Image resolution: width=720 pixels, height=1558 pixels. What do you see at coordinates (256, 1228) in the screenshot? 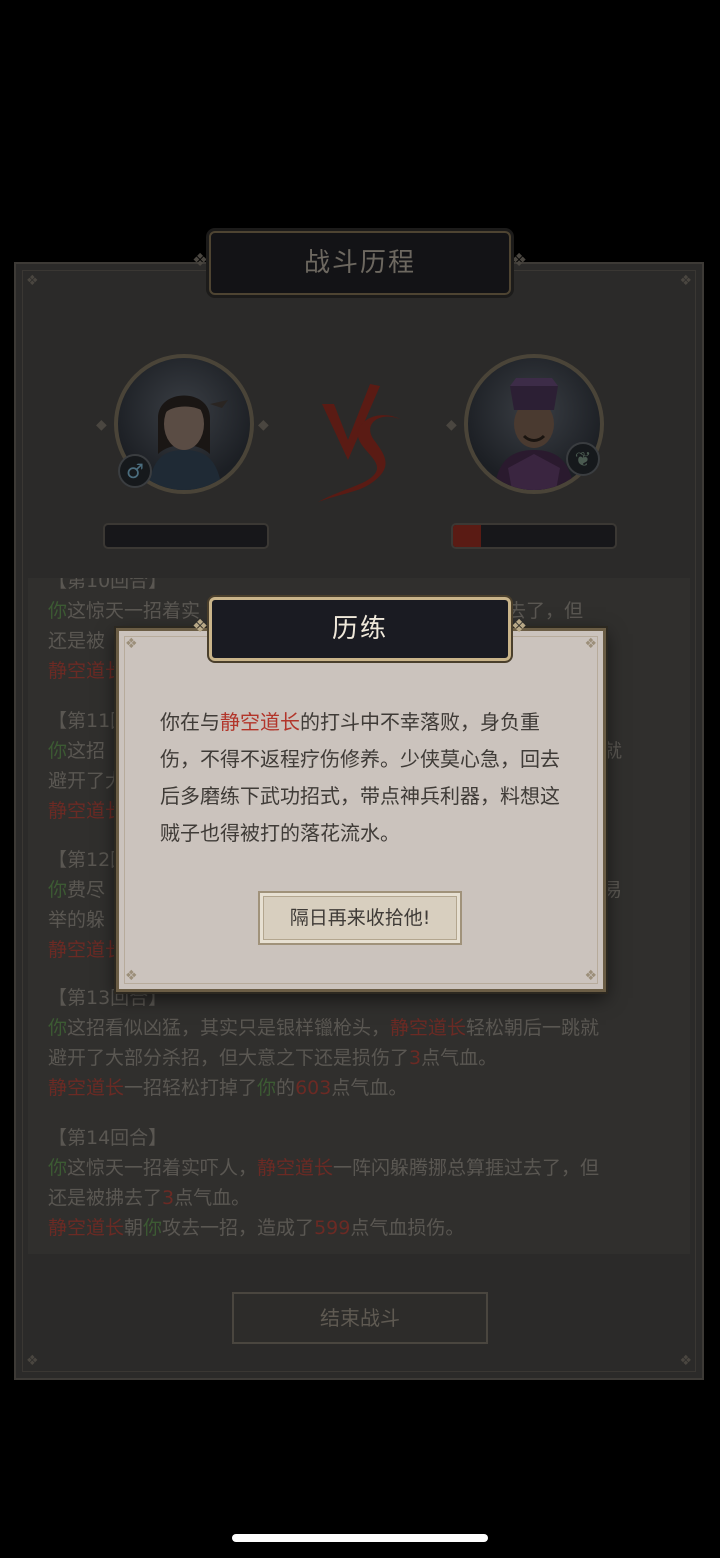
I see `log-line: 静空道长朝你攻去一招，造成了599点气血损伤。` at bounding box center [256, 1228].